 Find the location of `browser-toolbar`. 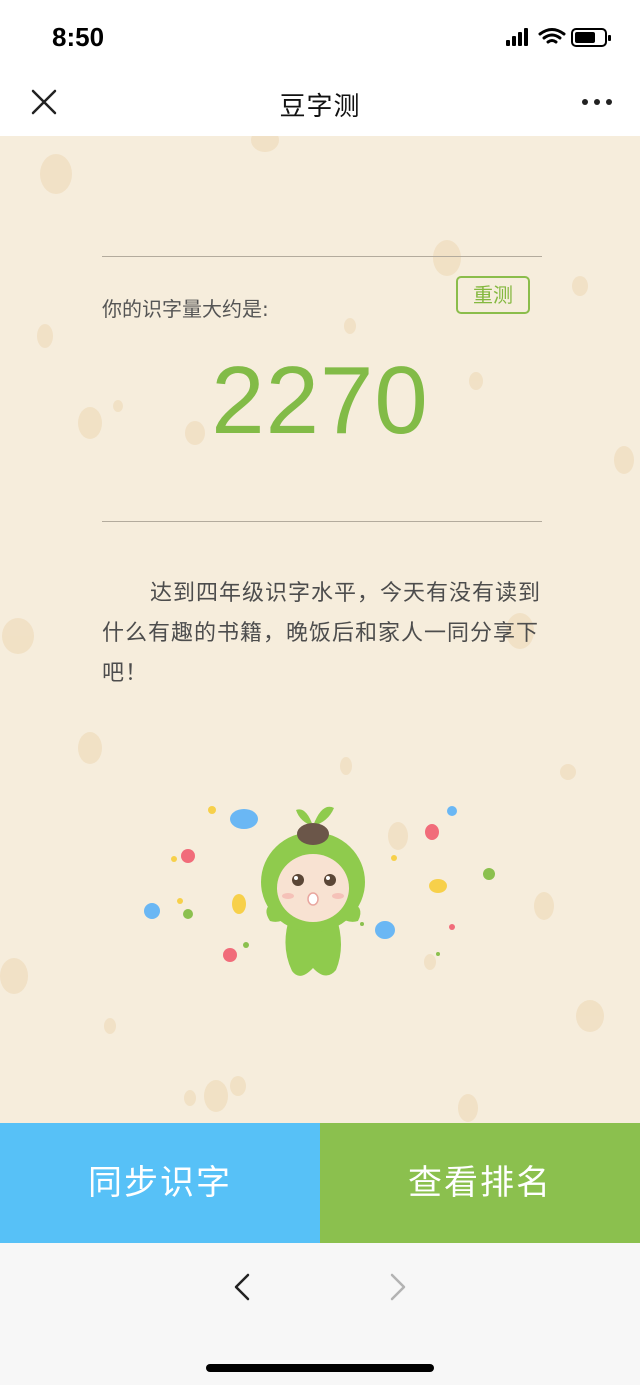

browser-toolbar is located at coordinates (320, 1314).